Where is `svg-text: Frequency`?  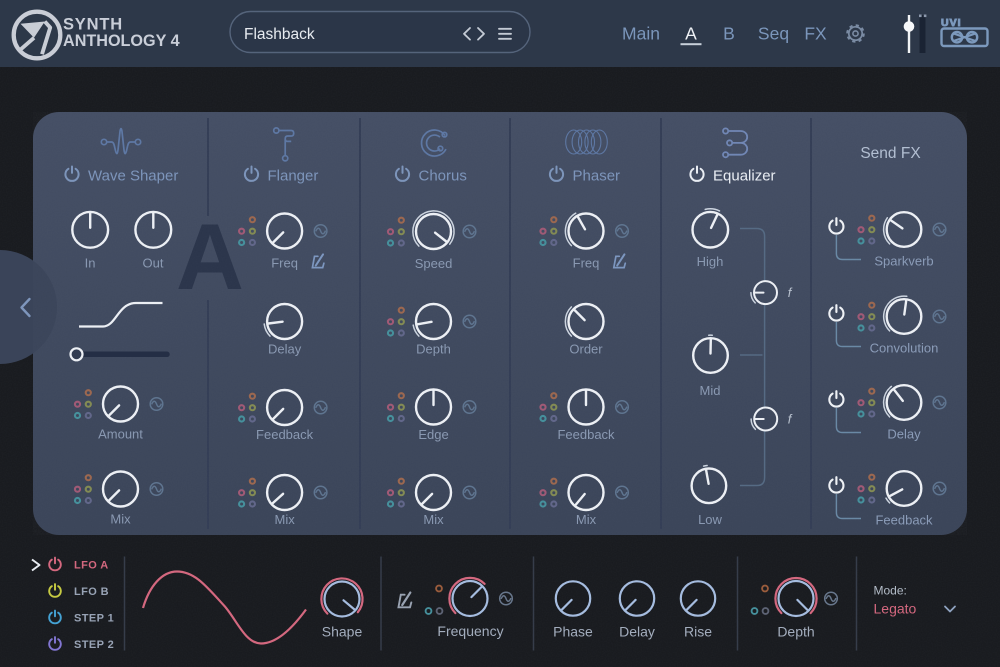
svg-text: Frequency is located at coordinates (470, 631).